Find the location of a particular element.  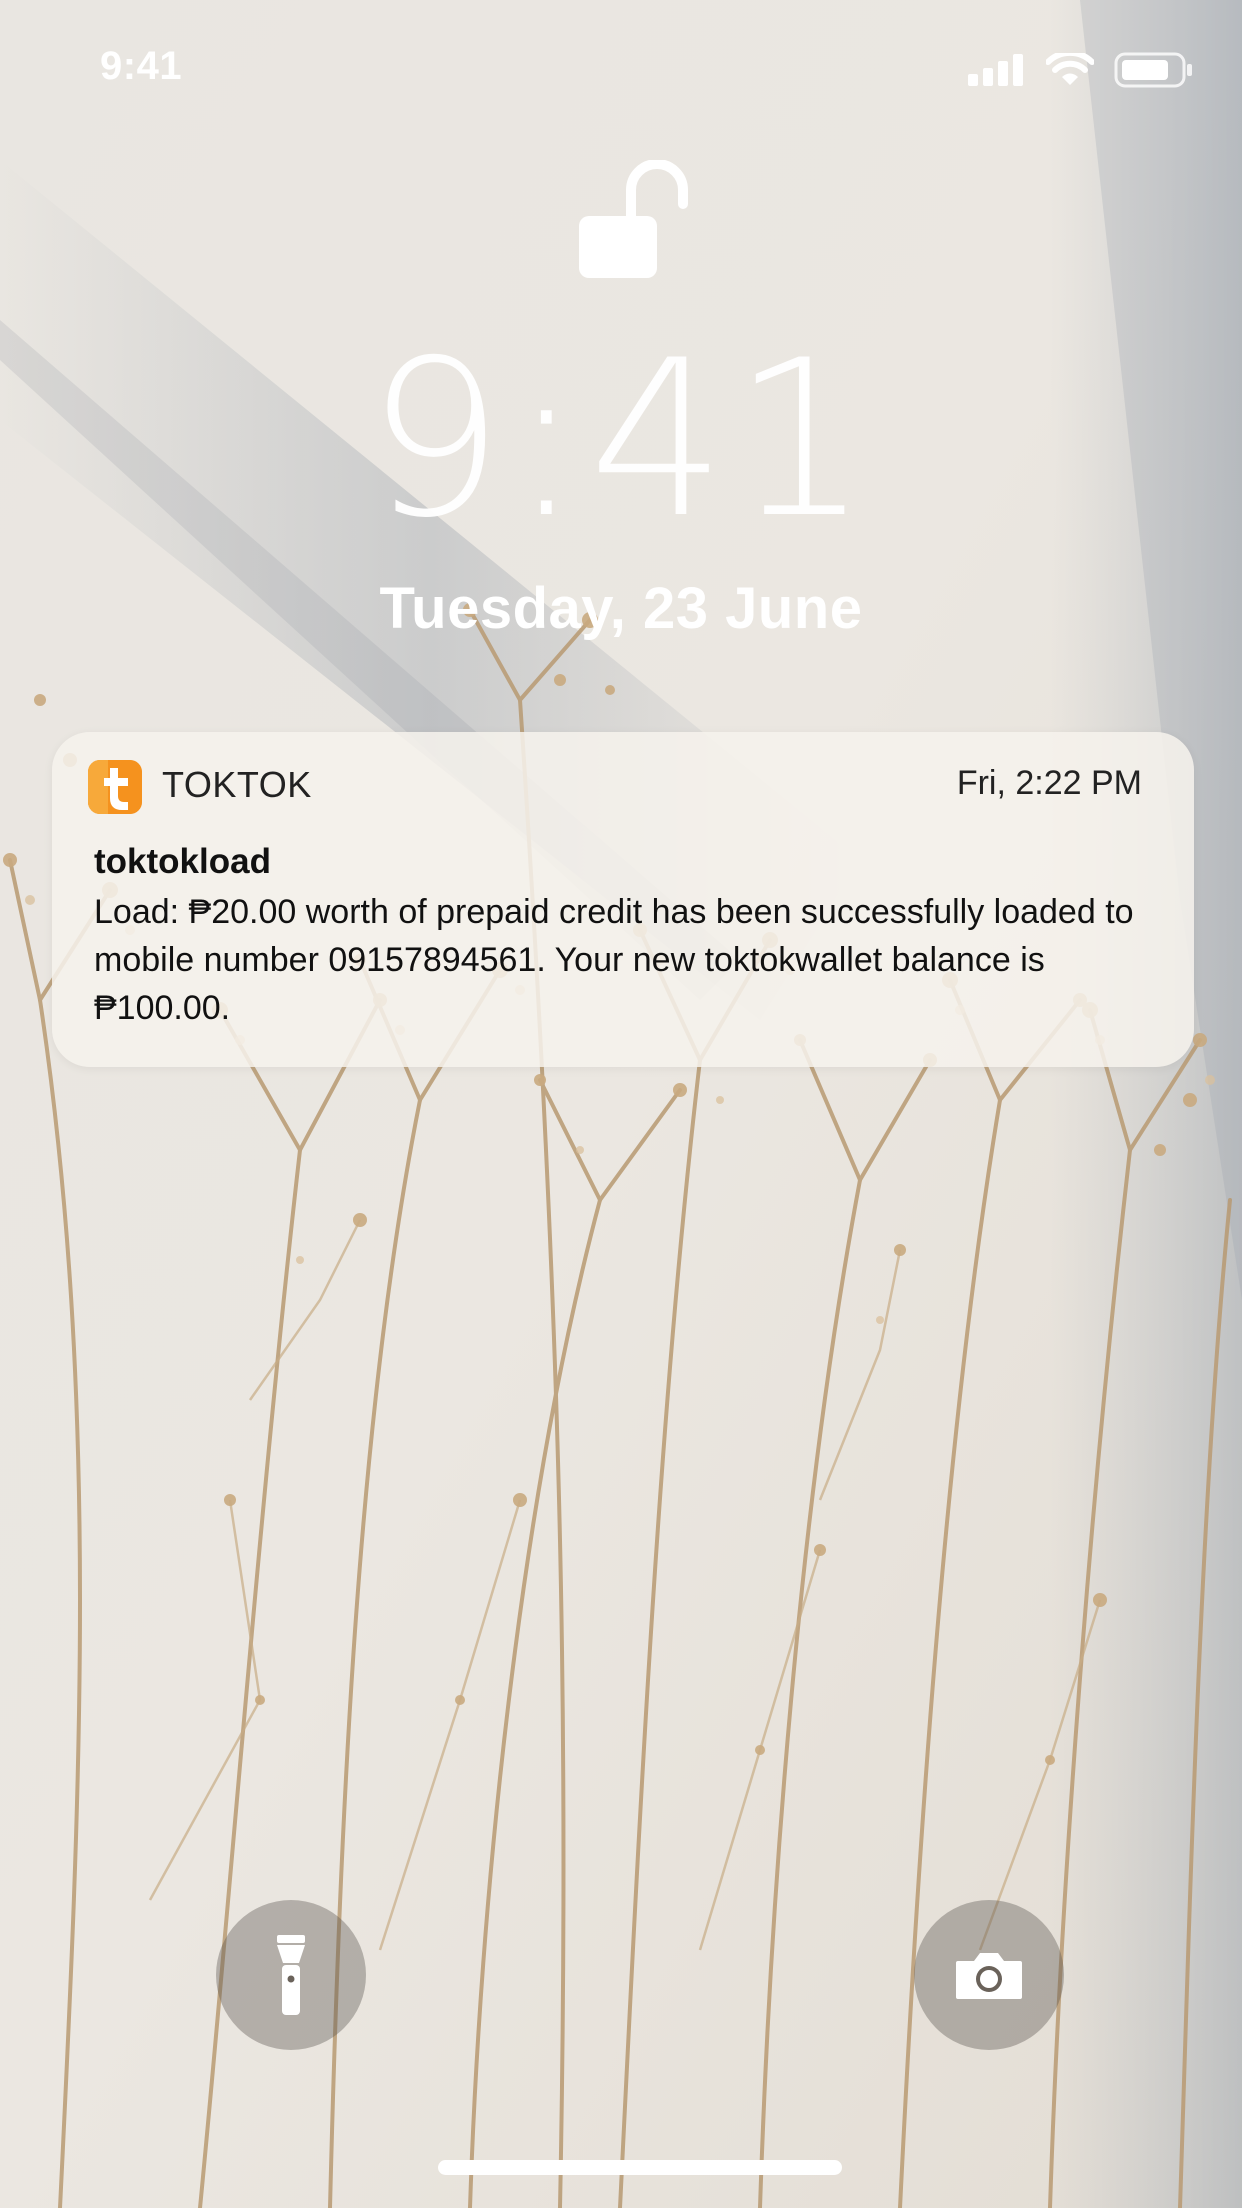

flashlight-button is located at coordinates (291, 1975).